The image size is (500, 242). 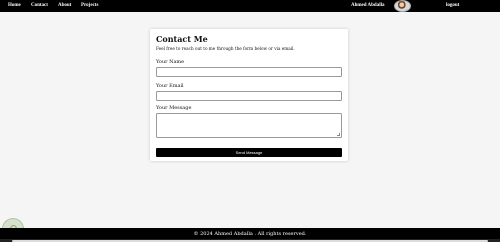 I want to click on message-textarea, so click(x=249, y=125).